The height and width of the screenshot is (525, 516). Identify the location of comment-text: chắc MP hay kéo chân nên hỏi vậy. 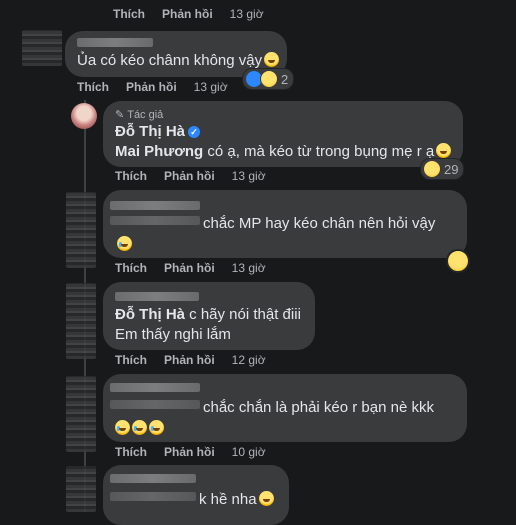
(319, 223).